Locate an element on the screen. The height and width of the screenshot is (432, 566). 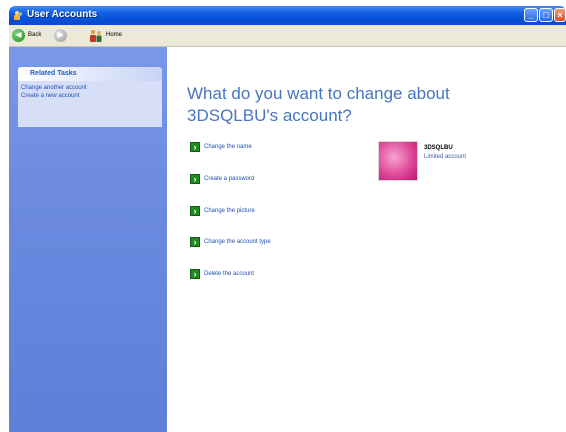
forward-arrow-icon: ▶ is located at coordinates (60, 35).